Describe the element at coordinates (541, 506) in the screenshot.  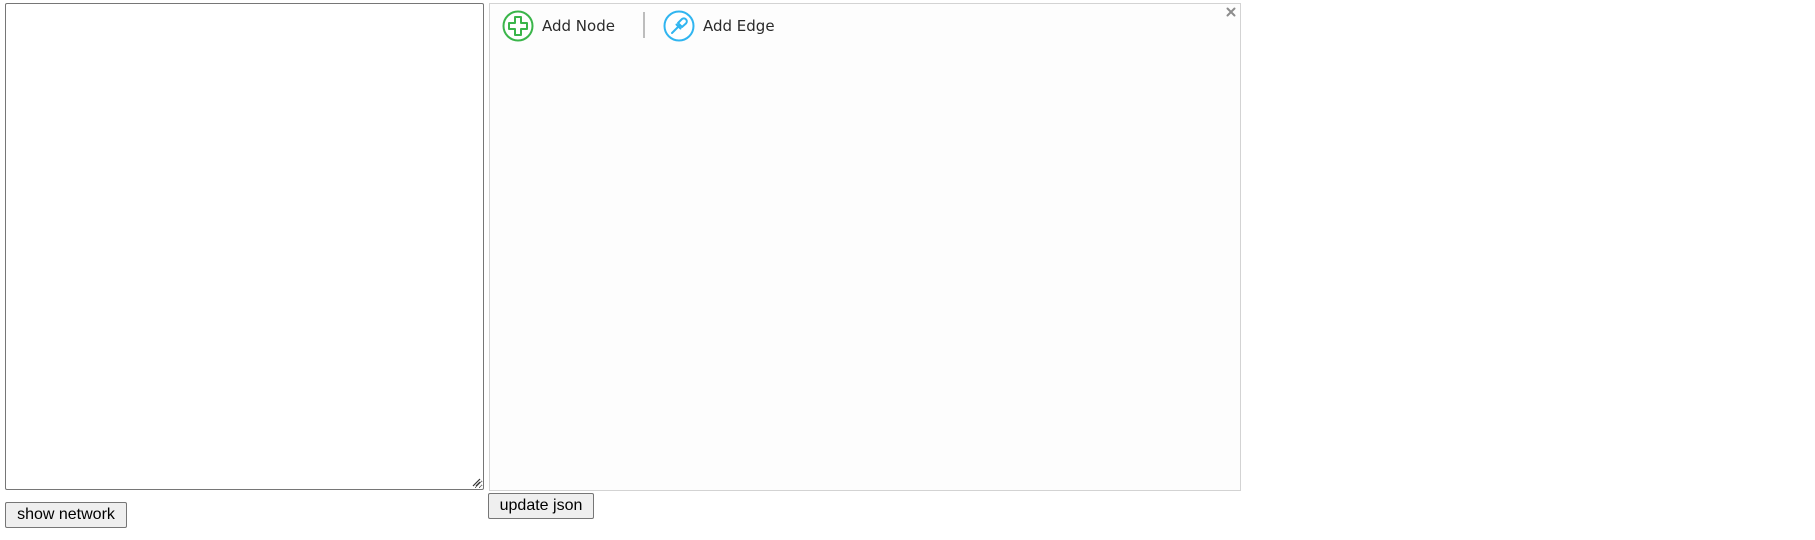
I see `update-json-button: update json` at that location.